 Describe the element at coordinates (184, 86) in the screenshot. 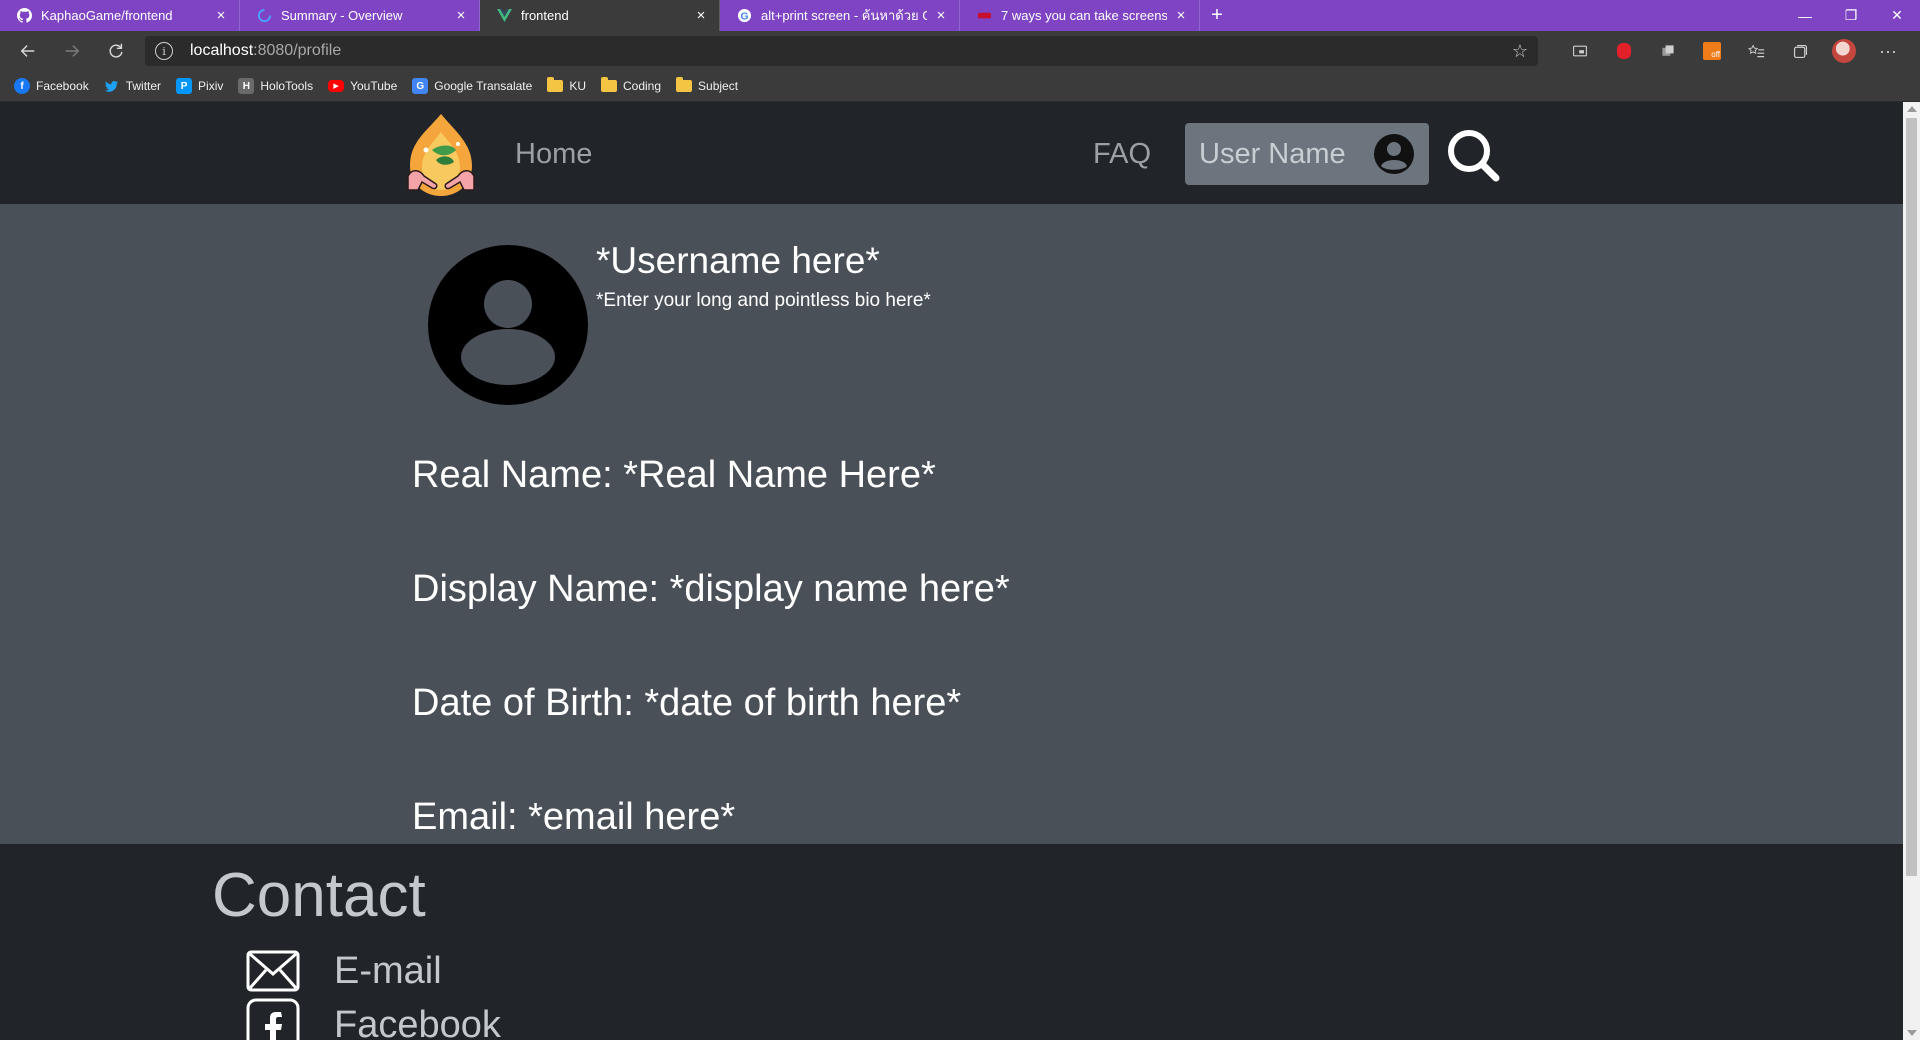

I see `pixiv-icon: P` at that location.